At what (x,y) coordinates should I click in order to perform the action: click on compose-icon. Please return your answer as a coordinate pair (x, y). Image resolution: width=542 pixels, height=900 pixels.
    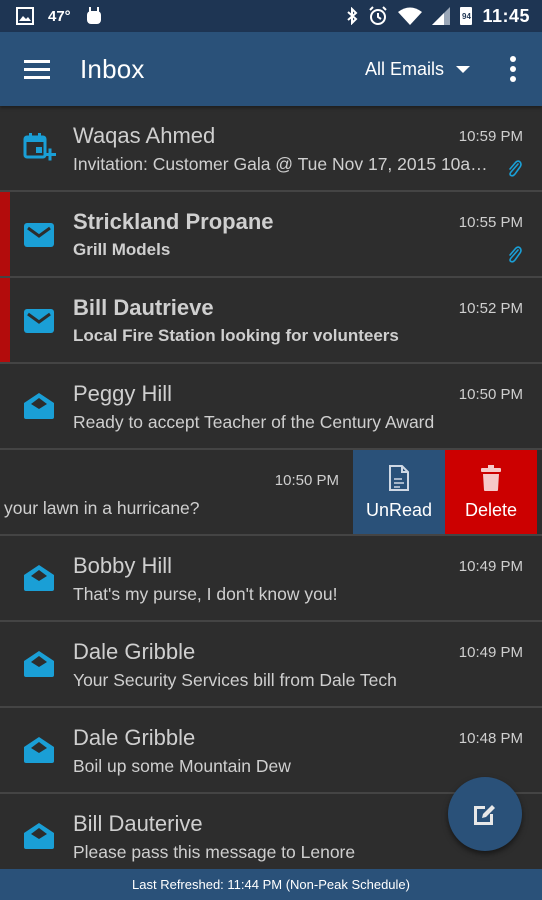
    Looking at the image, I should click on (484, 815).